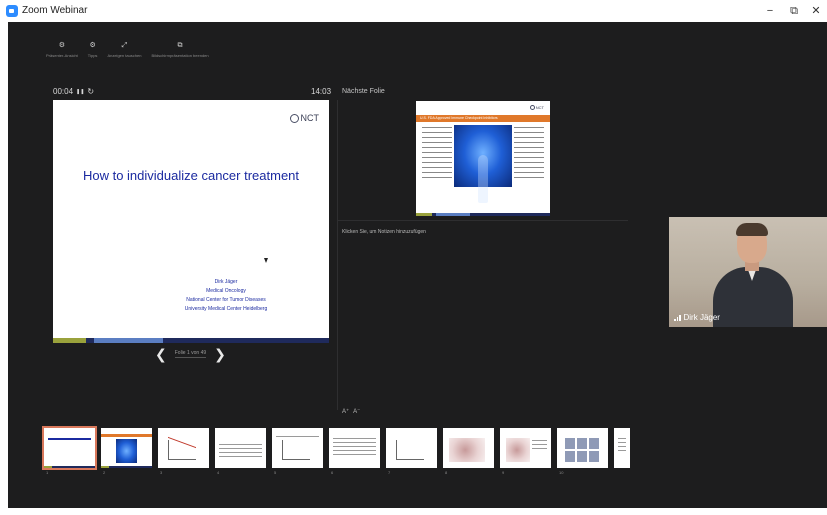 The width and height of the screenshot is (827, 515). Describe the element at coordinates (62, 45) in the screenshot. I see `pointer-icon: ⚙` at that location.